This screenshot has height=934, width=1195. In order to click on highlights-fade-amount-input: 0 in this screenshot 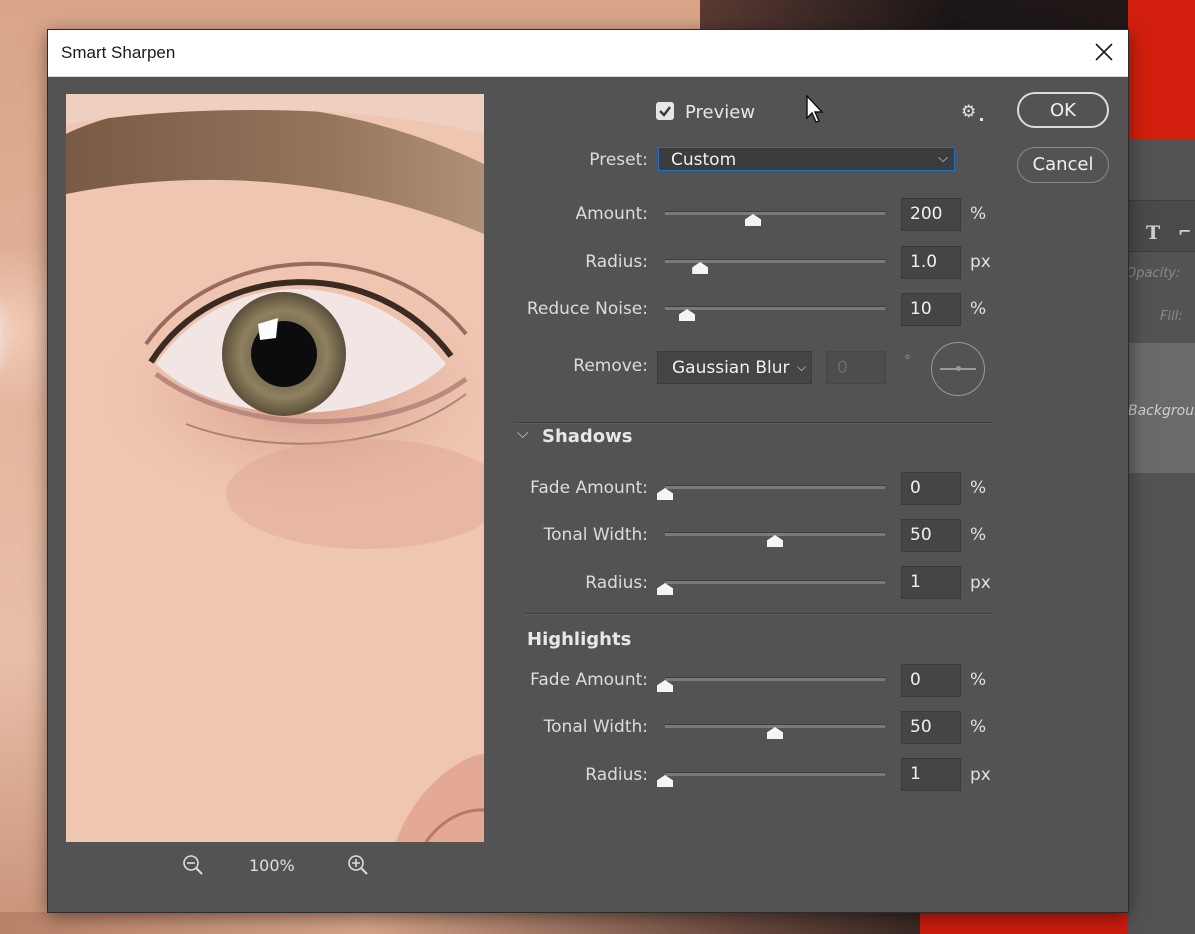, I will do `click(931, 680)`.